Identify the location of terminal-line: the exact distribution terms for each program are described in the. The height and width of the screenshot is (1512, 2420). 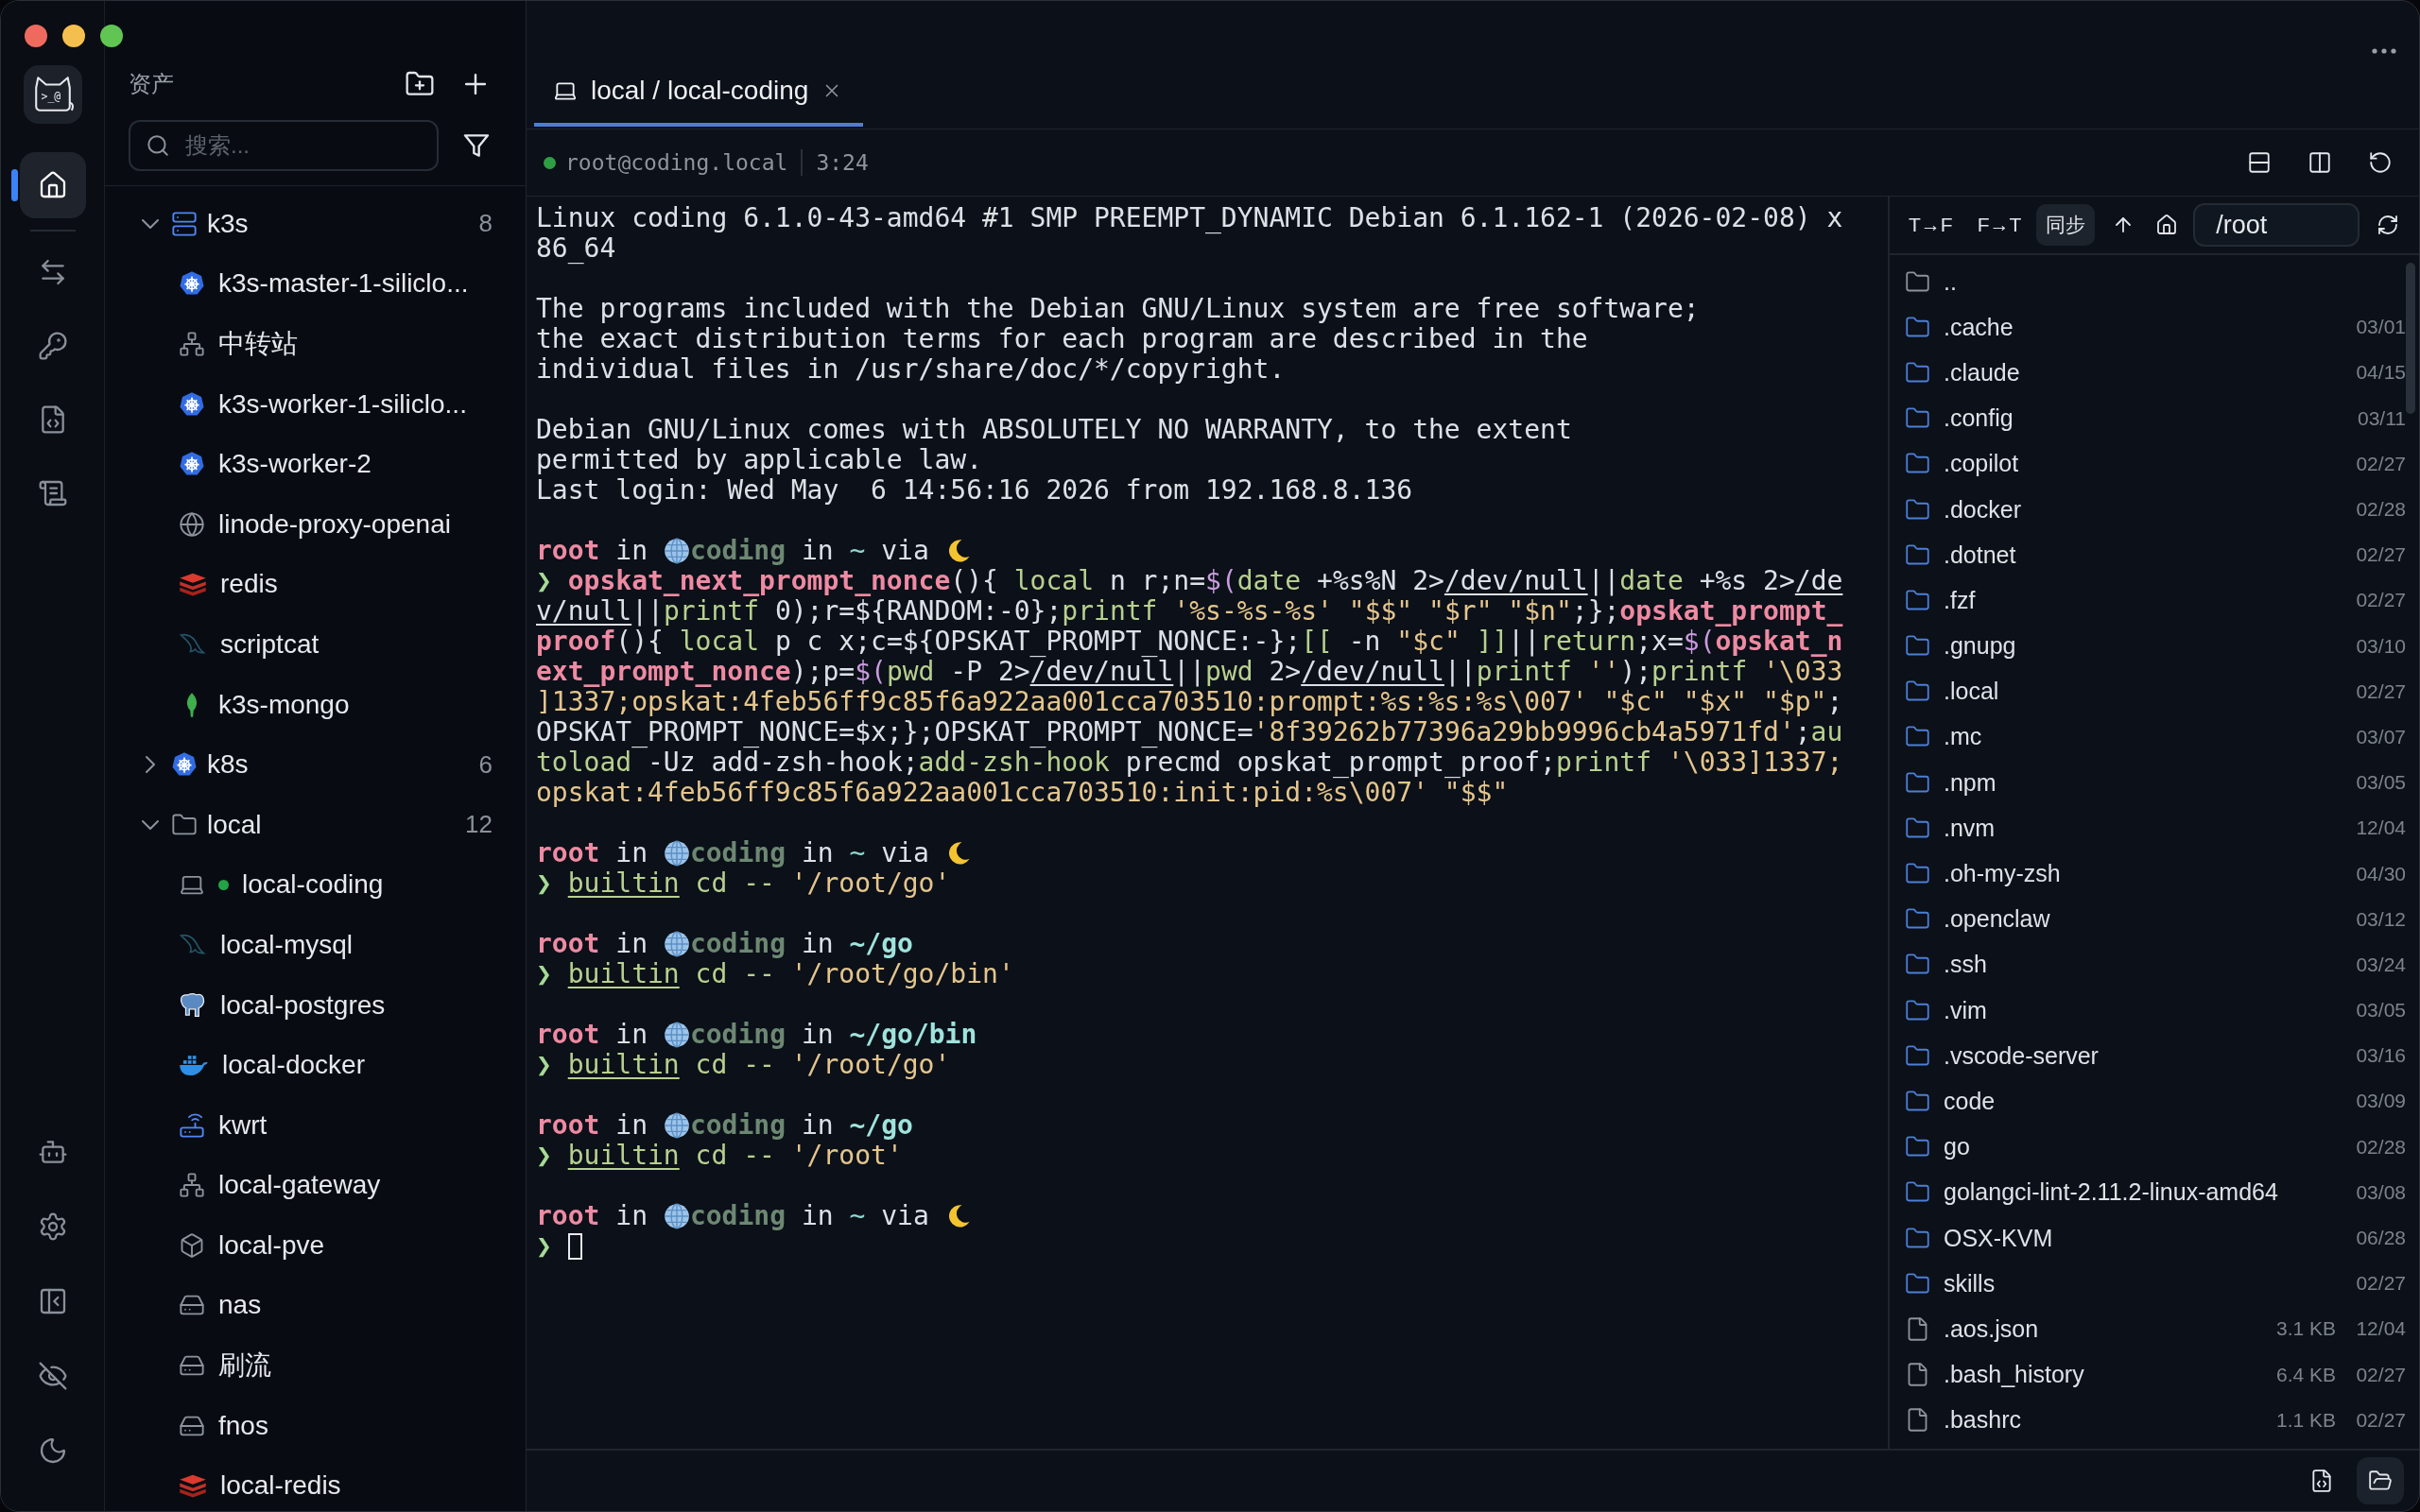
(1062, 339).